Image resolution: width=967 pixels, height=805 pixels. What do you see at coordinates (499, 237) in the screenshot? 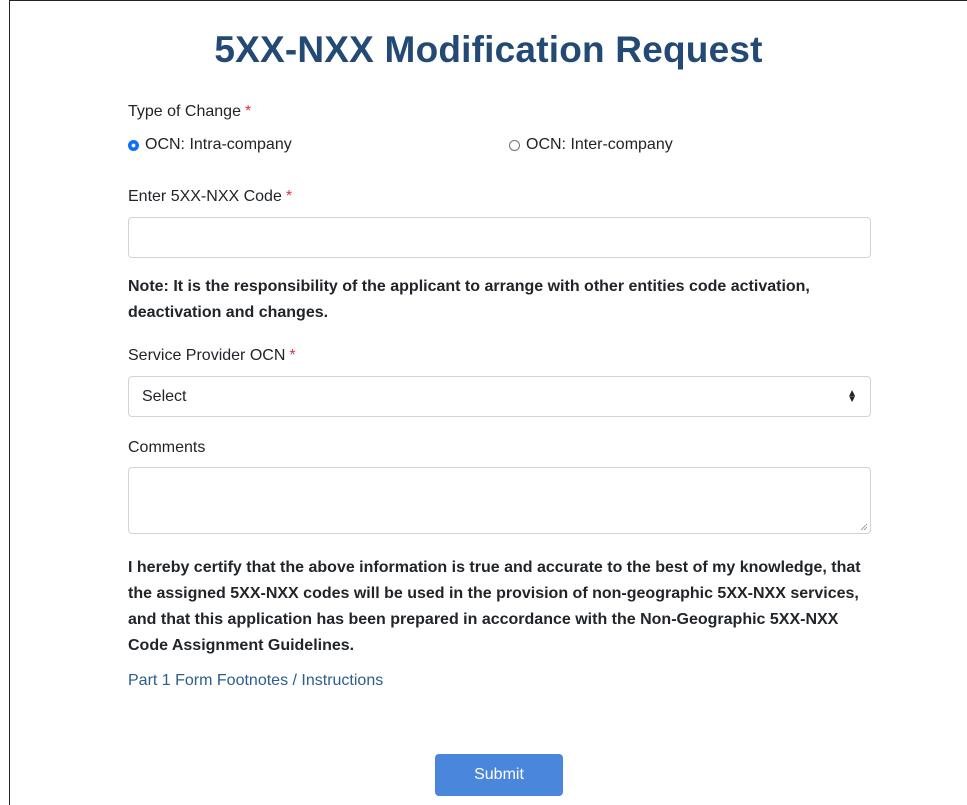
I see `code-input` at bounding box center [499, 237].